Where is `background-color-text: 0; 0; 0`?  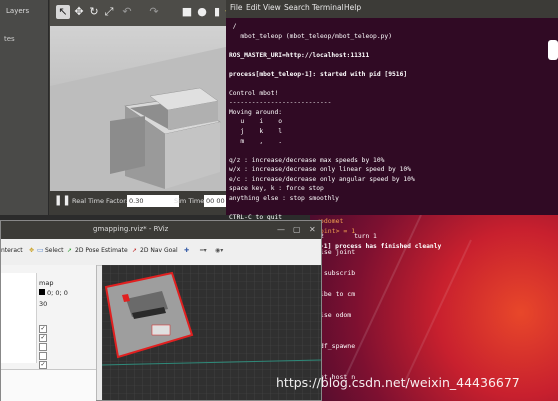
background-color-text: 0; 0; 0 is located at coordinates (57, 293).